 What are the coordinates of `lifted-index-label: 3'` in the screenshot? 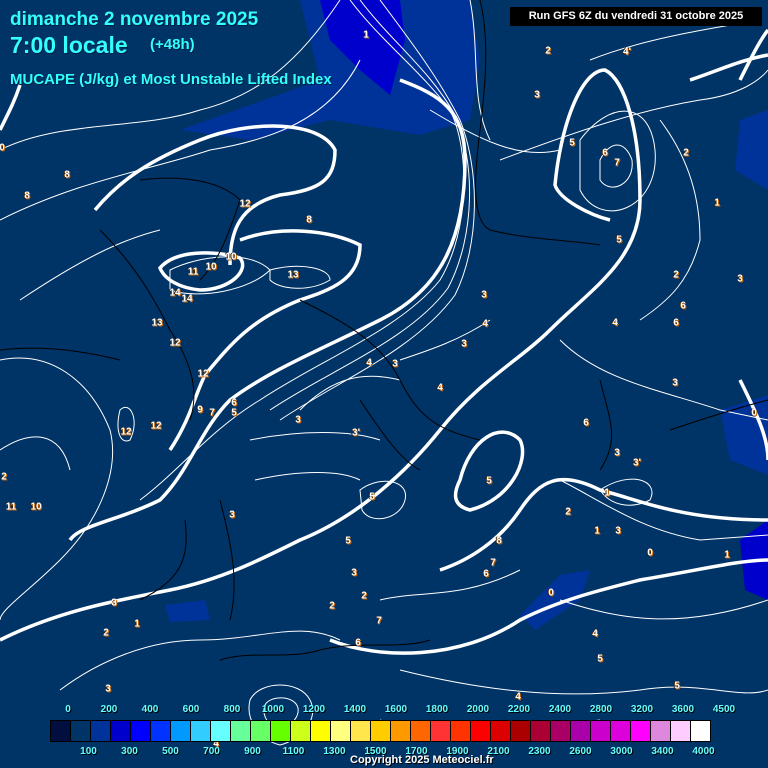 It's located at (637, 463).